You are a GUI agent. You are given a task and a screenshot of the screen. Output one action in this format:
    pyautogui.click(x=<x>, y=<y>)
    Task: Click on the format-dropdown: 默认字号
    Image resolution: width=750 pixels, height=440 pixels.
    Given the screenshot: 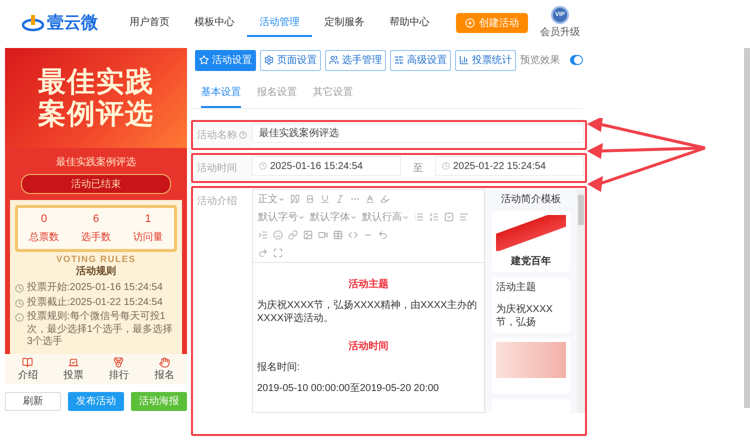 What is the action you would take?
    pyautogui.click(x=281, y=217)
    